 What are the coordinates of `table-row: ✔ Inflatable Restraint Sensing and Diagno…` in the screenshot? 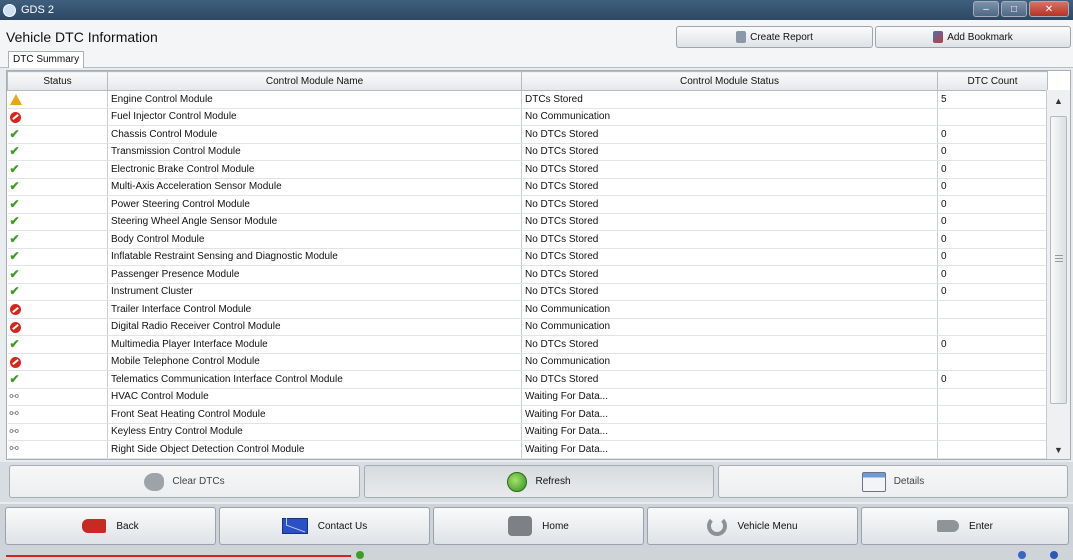 It's located at (527, 257).